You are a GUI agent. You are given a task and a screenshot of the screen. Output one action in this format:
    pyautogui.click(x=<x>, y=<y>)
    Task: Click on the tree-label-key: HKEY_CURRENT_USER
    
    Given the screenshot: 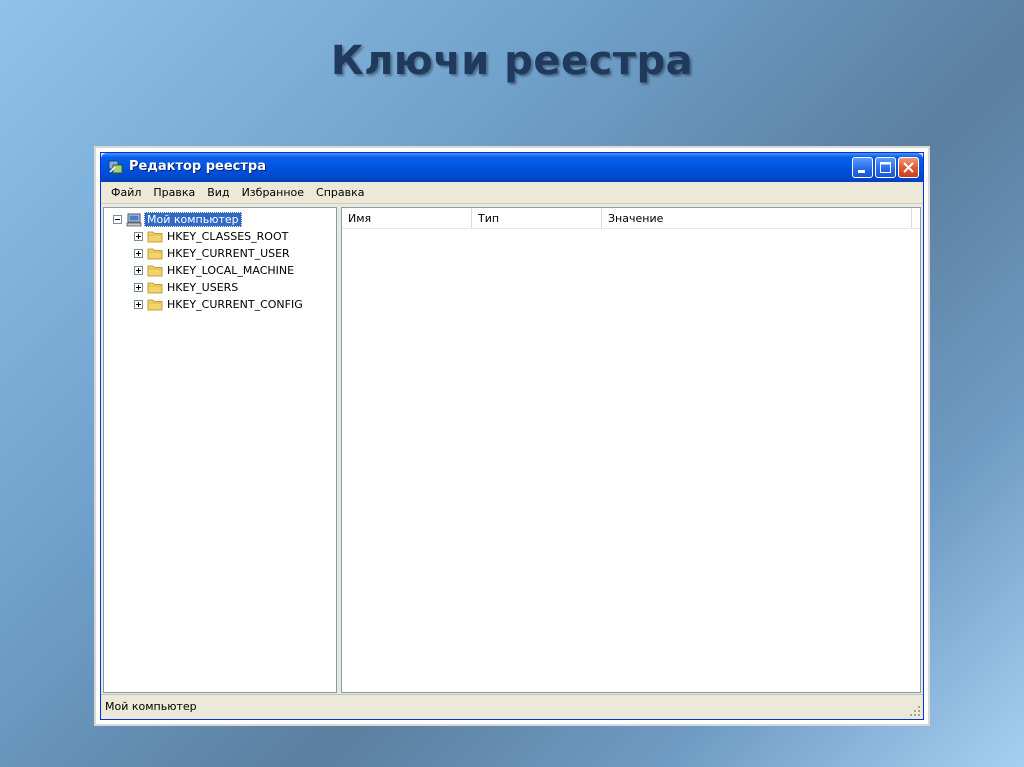 What is the action you would take?
    pyautogui.click(x=228, y=253)
    